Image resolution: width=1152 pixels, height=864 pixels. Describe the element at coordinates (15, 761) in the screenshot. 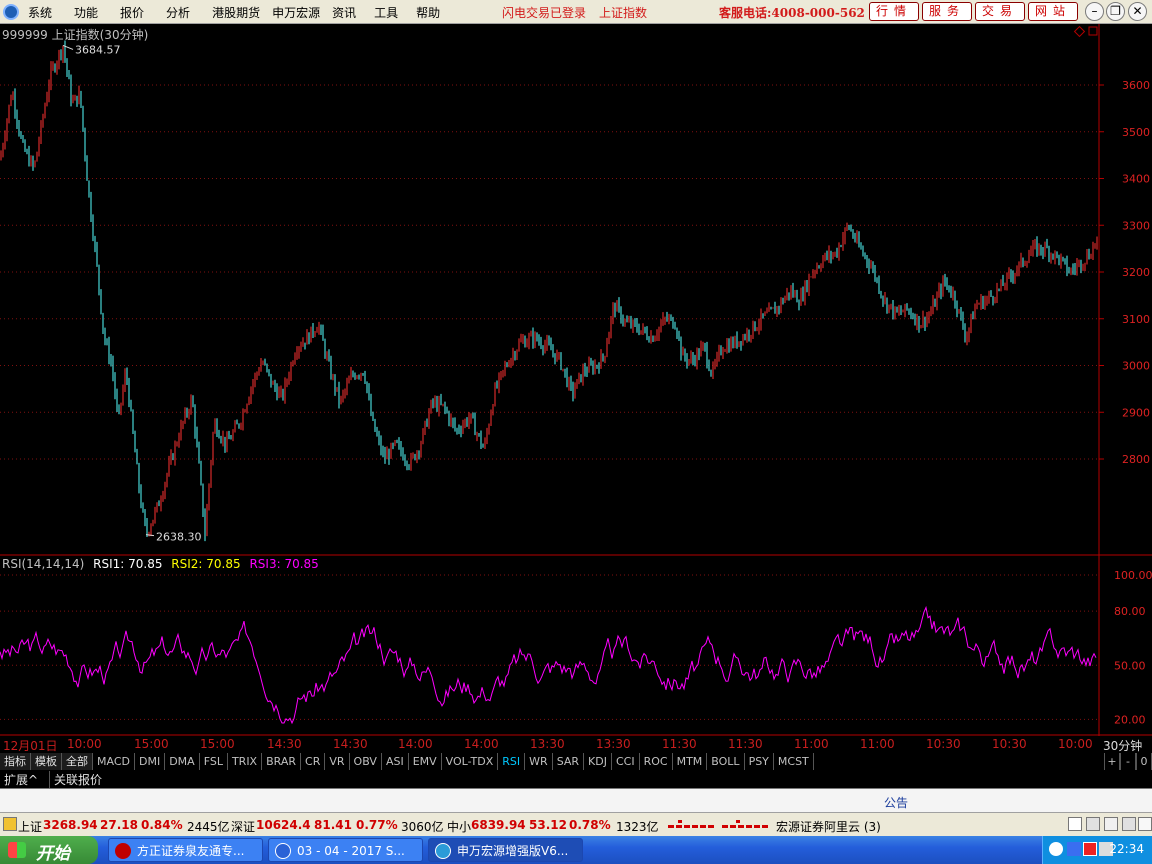

I see `tab-指标: 指标` at that location.